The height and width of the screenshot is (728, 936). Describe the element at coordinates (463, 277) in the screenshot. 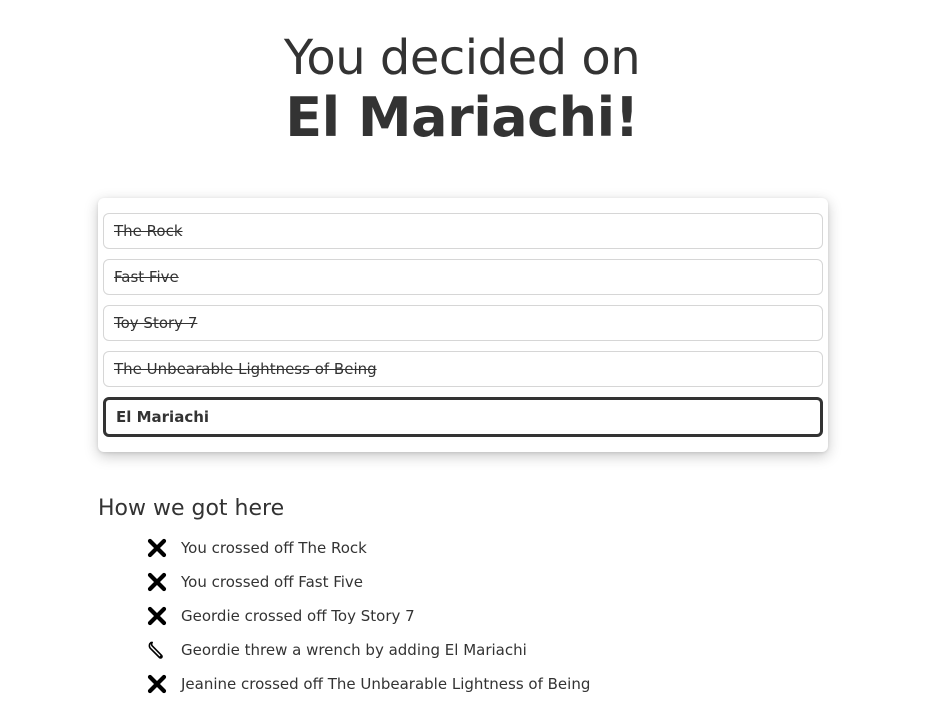

I see `option-item: Fast Five` at that location.